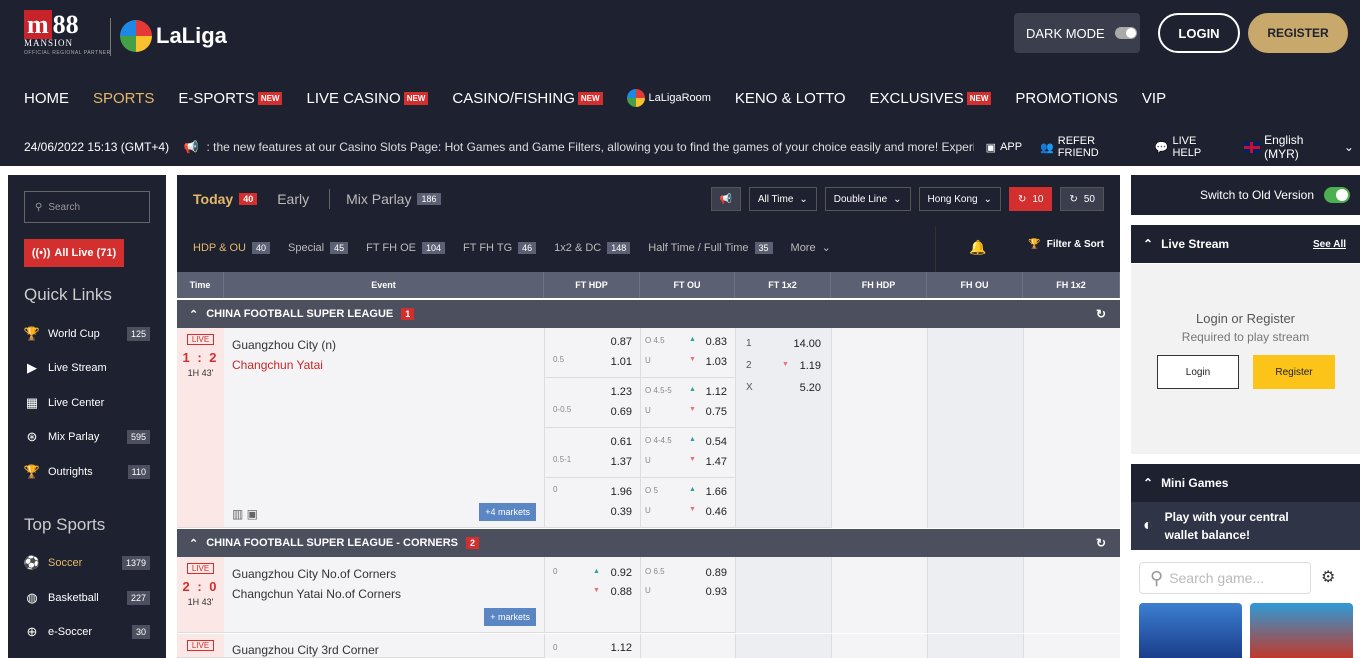 This screenshot has height=658, width=1360. What do you see at coordinates (32, 597) in the screenshot?
I see `basketball-icon: ◍` at bounding box center [32, 597].